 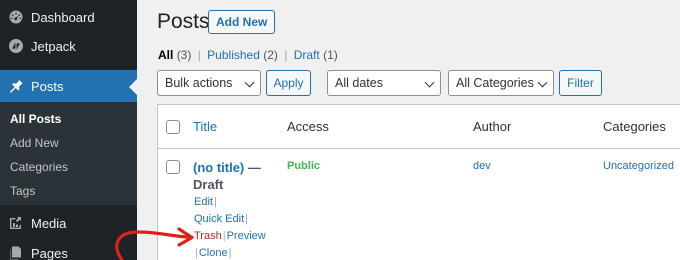 I want to click on row-actions-line: Trash|Preview, so click(x=230, y=236).